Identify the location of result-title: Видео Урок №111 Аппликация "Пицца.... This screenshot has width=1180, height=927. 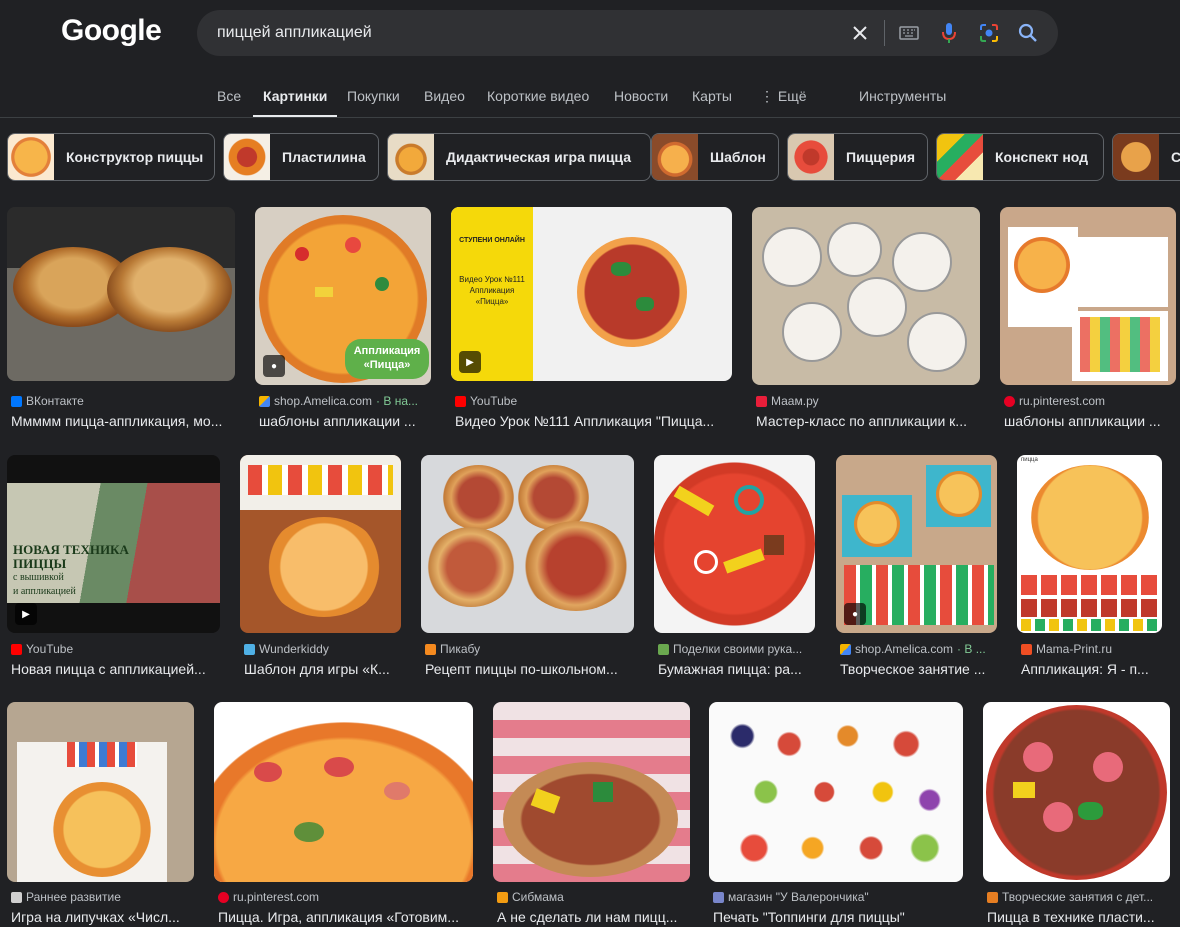
(593, 421).